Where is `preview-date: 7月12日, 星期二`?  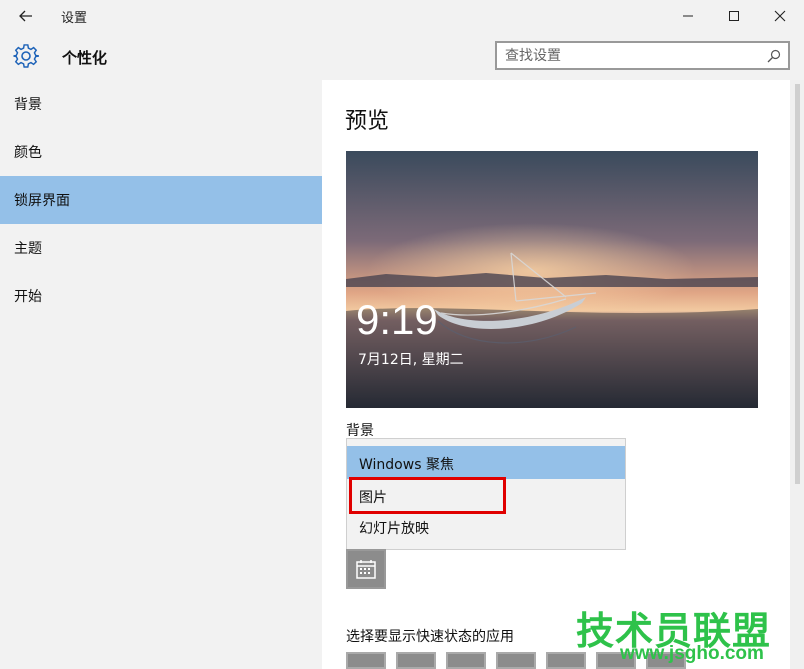 preview-date: 7月12日, 星期二 is located at coordinates (411, 359).